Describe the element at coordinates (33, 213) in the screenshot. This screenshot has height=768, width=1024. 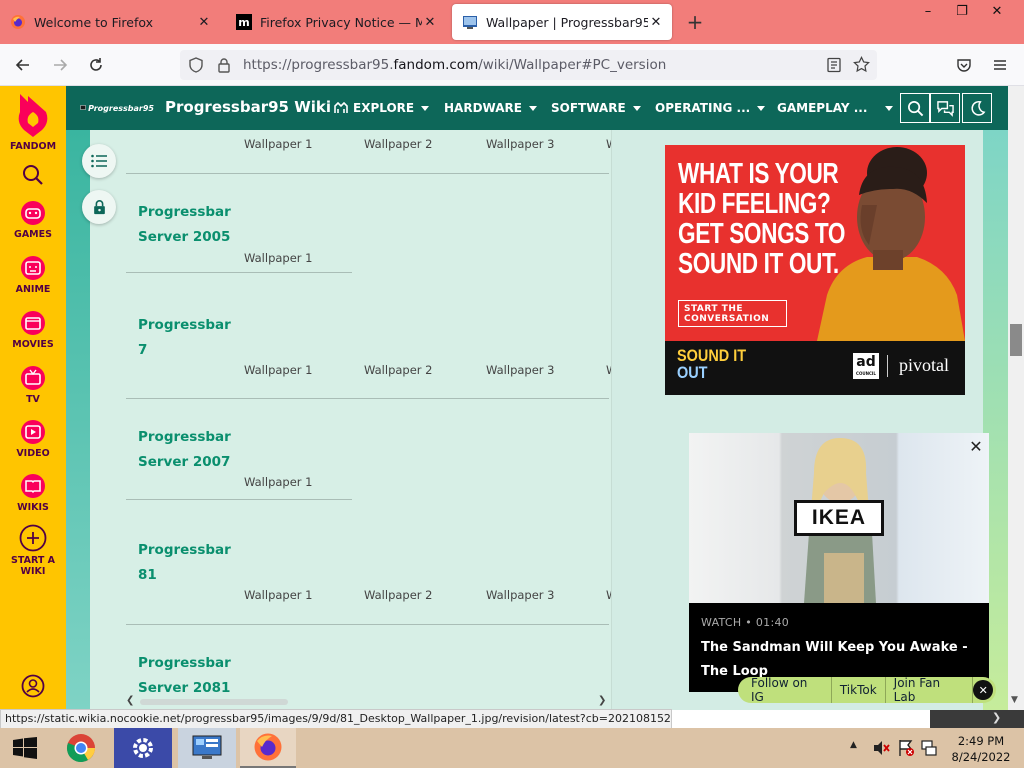
I see `gamepad-icon` at that location.